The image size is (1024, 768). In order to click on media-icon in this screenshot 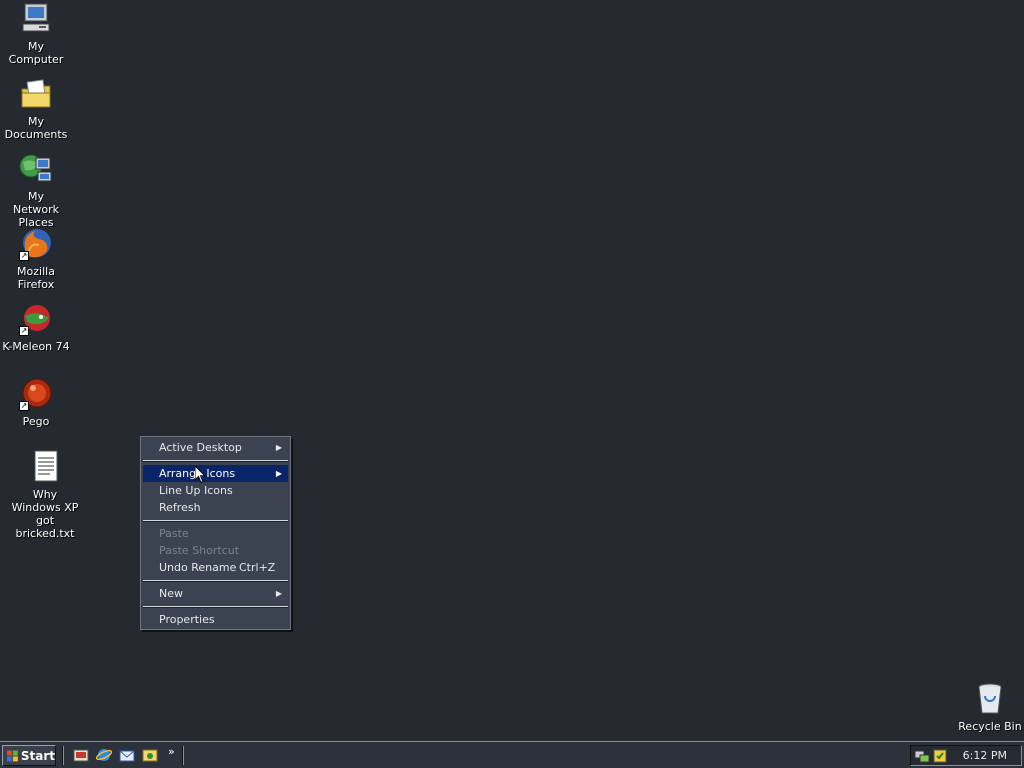, I will do `click(150, 755)`.